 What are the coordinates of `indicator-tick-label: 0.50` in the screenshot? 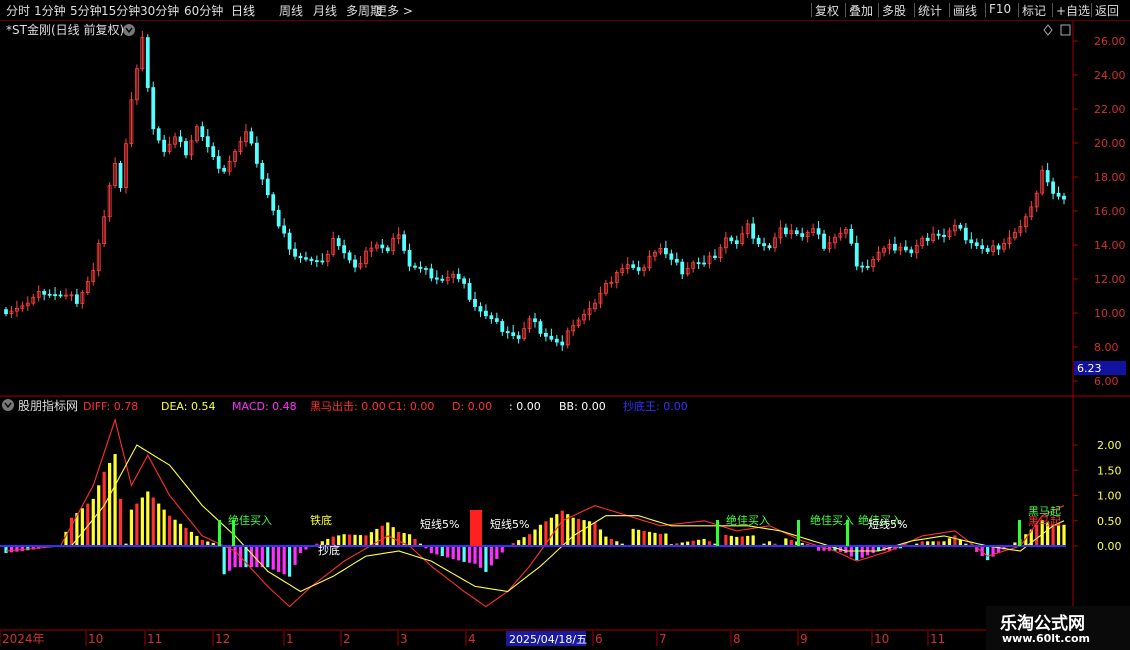 It's located at (1109, 521).